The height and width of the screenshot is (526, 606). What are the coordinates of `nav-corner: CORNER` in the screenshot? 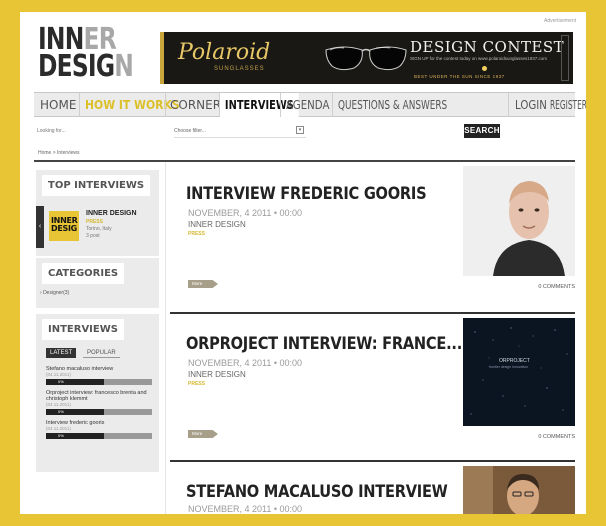 It's located at (195, 105).